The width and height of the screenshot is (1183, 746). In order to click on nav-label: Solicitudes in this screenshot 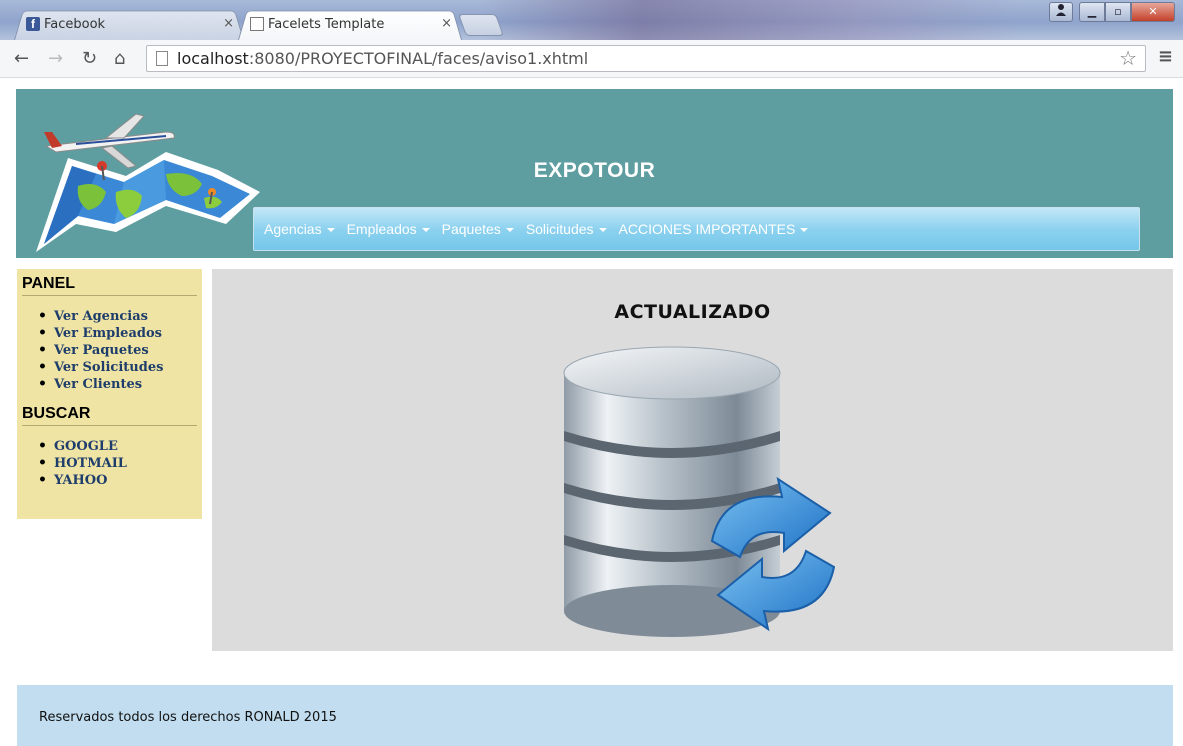, I will do `click(559, 229)`.